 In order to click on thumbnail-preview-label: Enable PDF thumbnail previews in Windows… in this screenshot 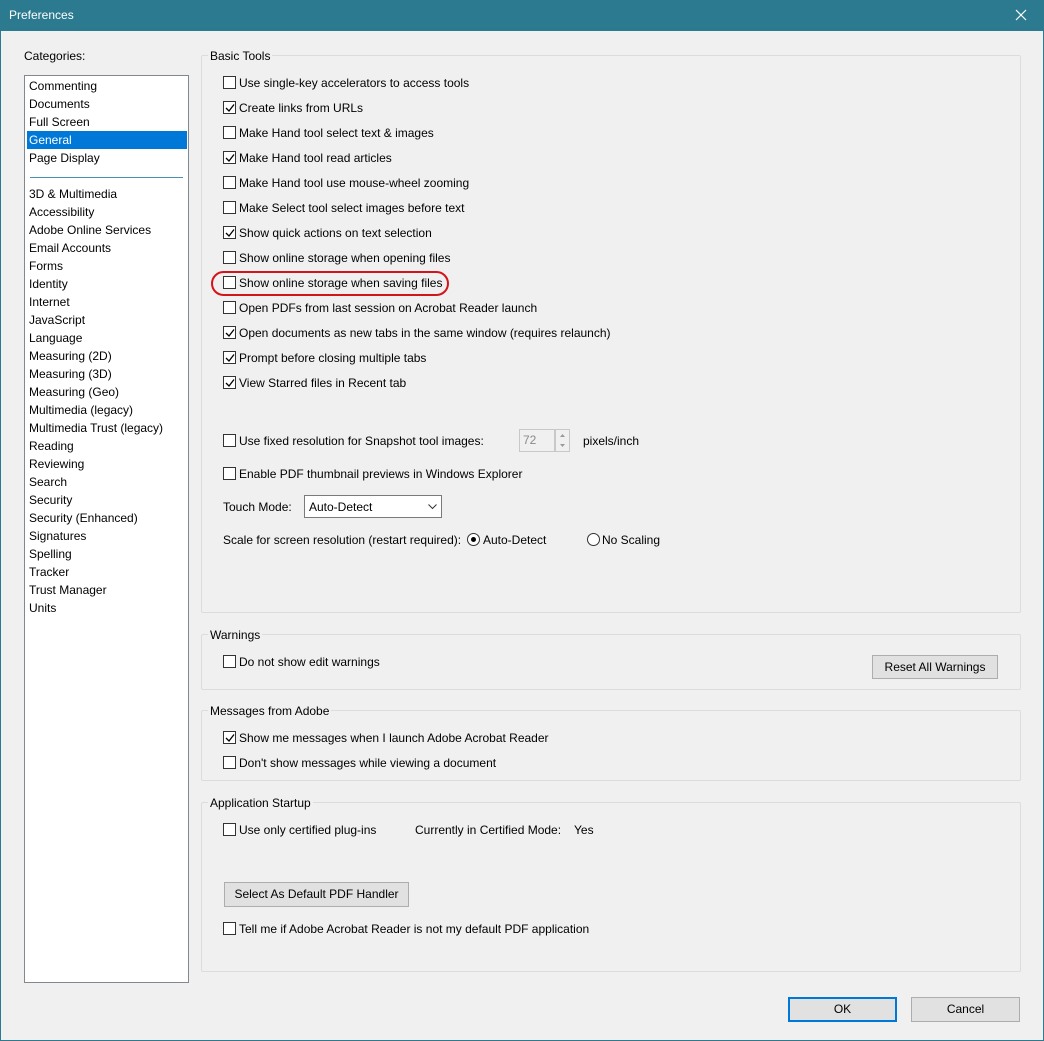, I will do `click(381, 474)`.